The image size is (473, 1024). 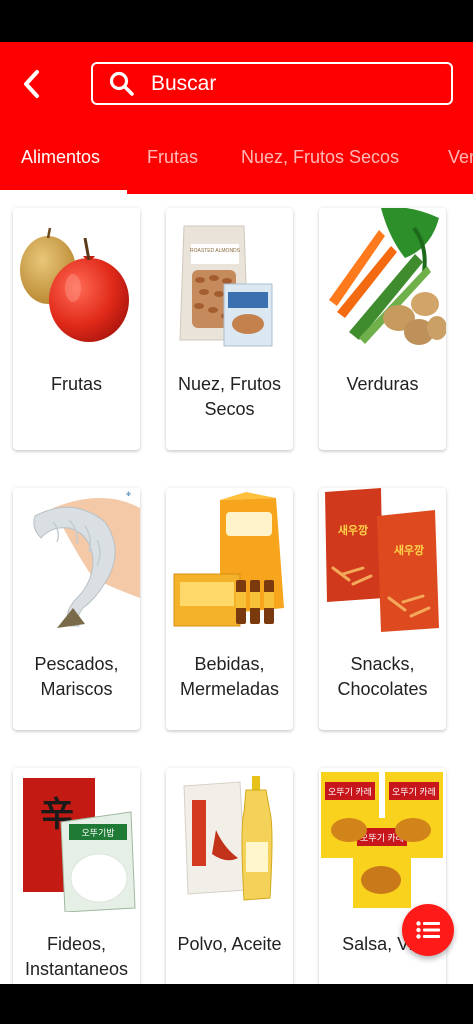 What do you see at coordinates (97, 833) in the screenshot?
I see `svg-text: 오뚜기밥` at bounding box center [97, 833].